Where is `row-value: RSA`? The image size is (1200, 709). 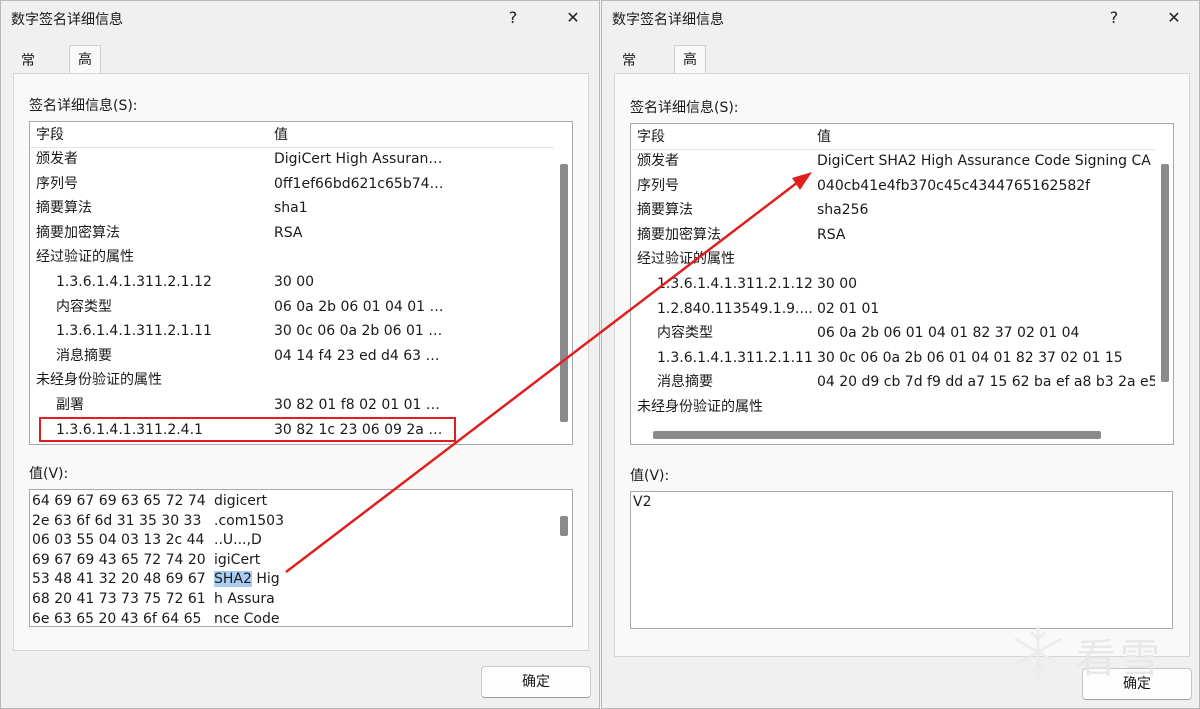
row-value: RSA is located at coordinates (831, 234).